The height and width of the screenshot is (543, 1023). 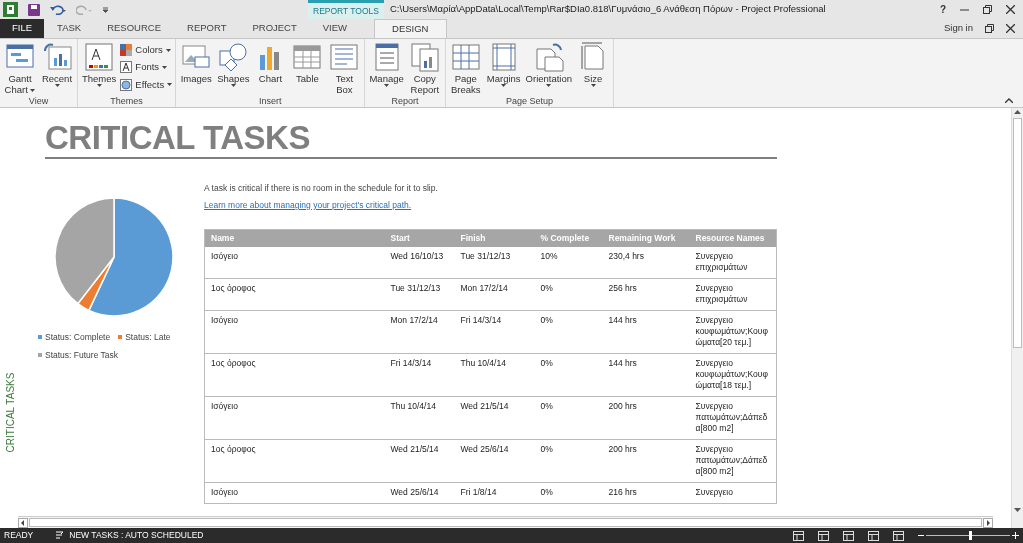 I want to click on save-icon, so click(x=34, y=9).